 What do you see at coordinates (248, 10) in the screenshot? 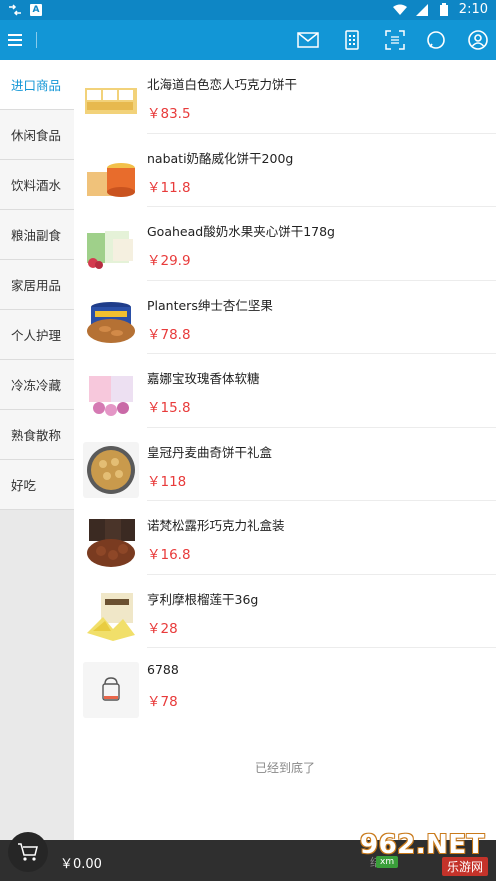
I see `status-bar: A 2:10` at bounding box center [248, 10].